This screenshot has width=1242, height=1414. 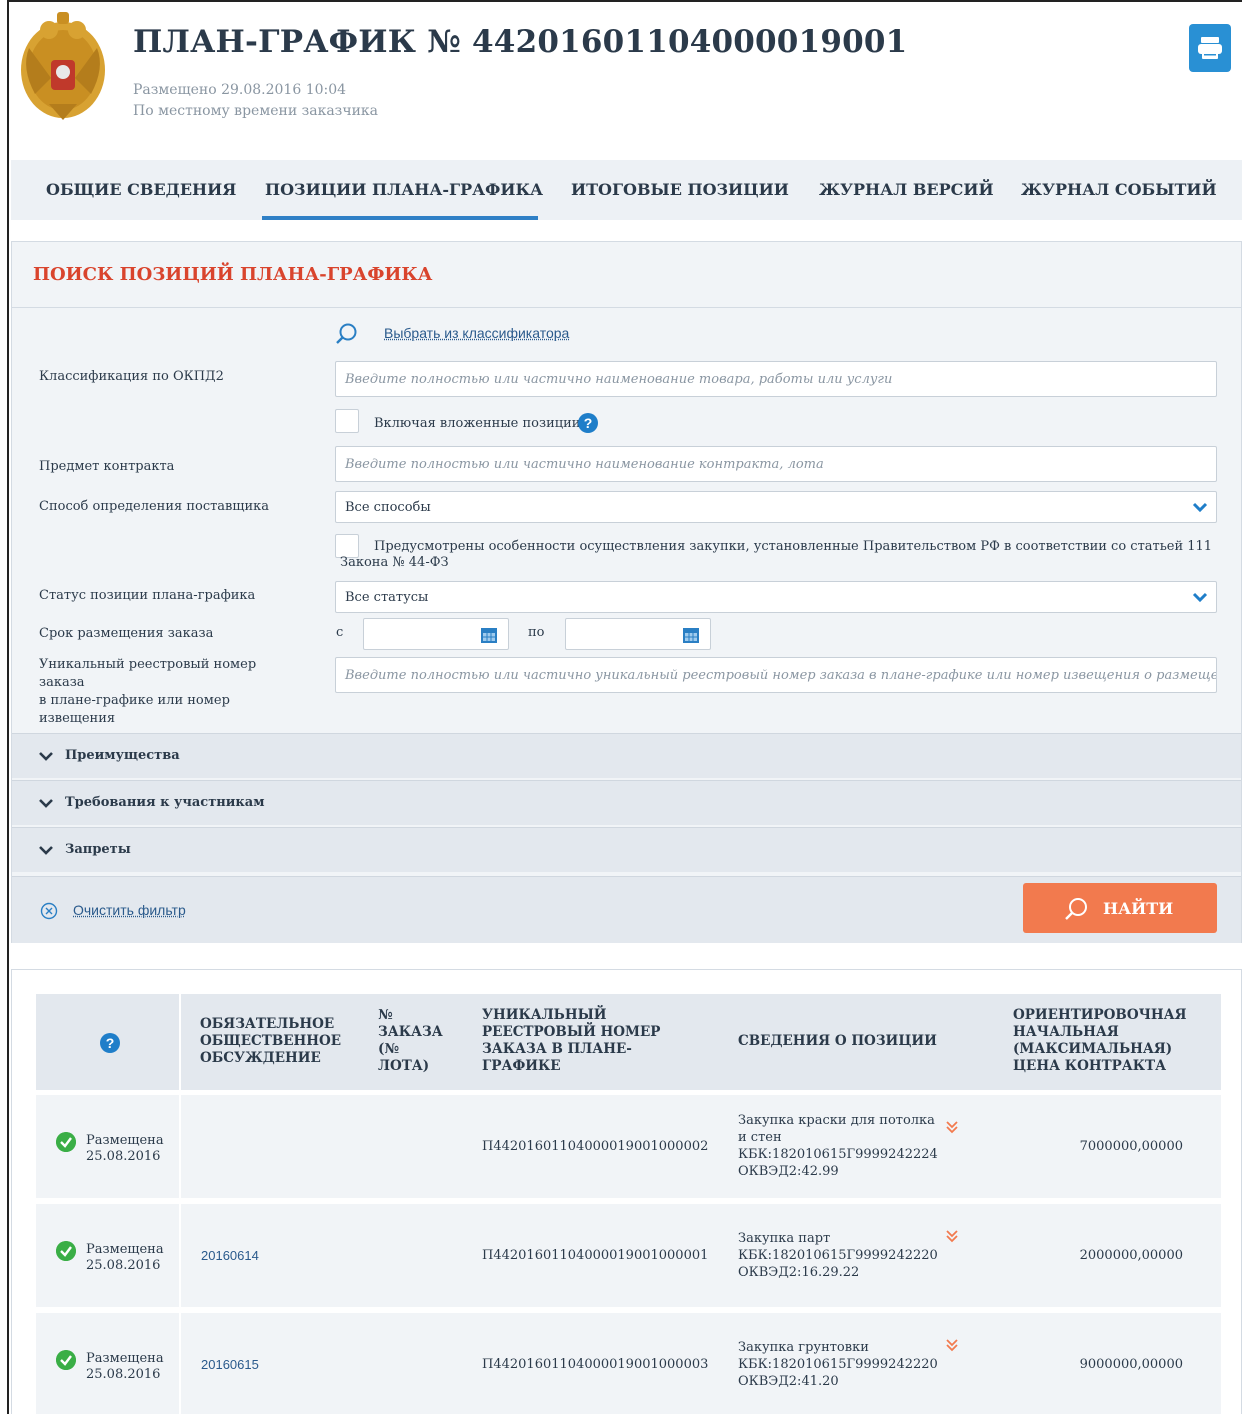 What do you see at coordinates (410, 1041) in the screenshot?
I see `header-order-no: № ЗАКАЗА (№ ЛОТА)` at bounding box center [410, 1041].